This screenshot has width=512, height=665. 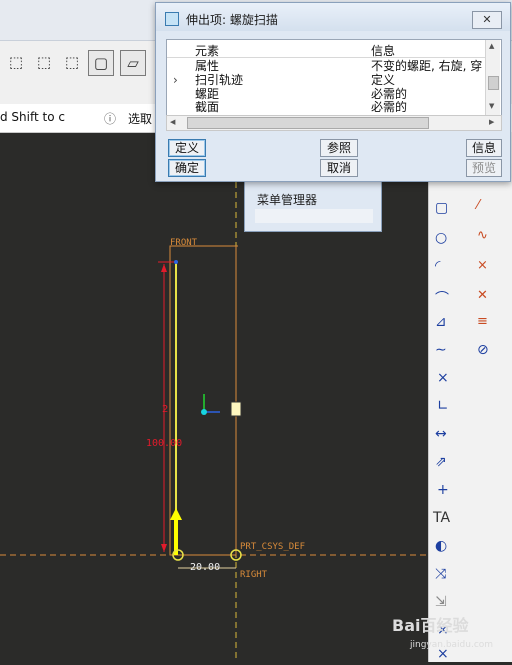 What do you see at coordinates (482, 295) in the screenshot?
I see `trim-icon: ✕` at bounding box center [482, 295].